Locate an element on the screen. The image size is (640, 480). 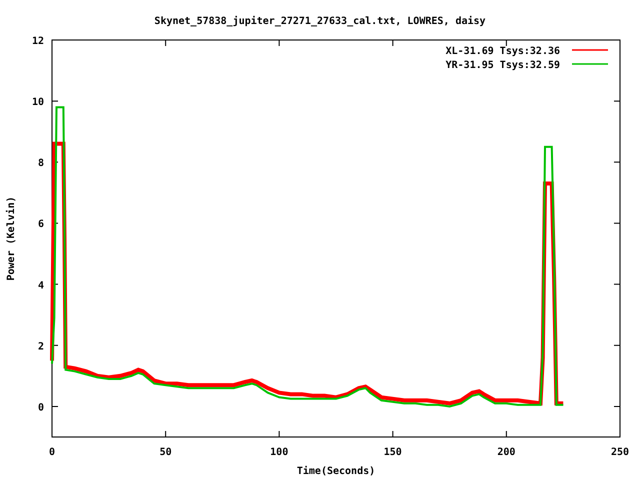
tick-label: 200 is located at coordinates (506, 452).